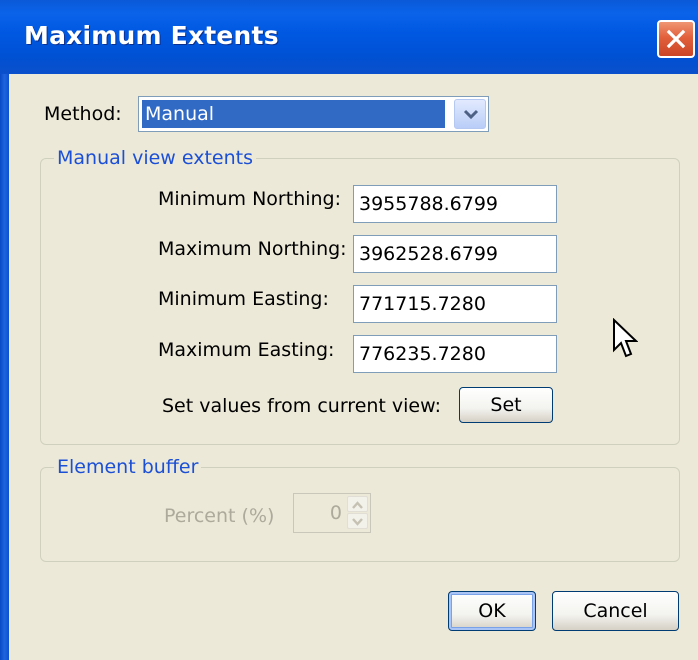 The width and height of the screenshot is (698, 660). What do you see at coordinates (455, 304) in the screenshot?
I see `min-easting-field: 771715.7280` at bounding box center [455, 304].